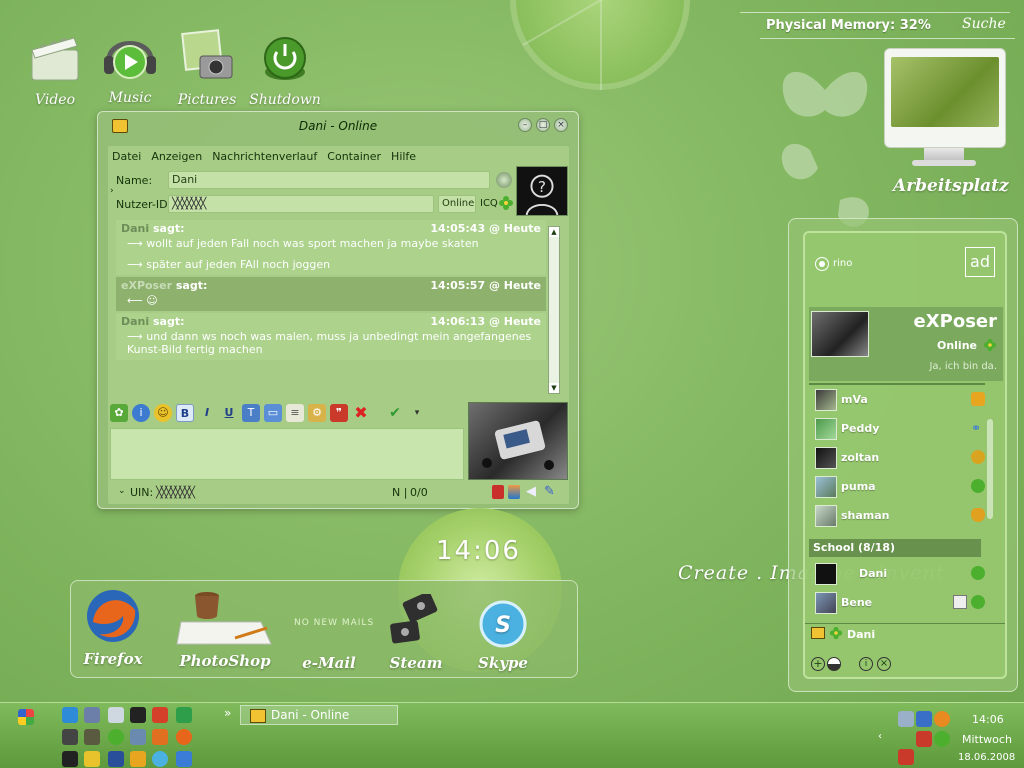 The height and width of the screenshot is (768, 1024). I want to click on quicklaunch-overflow-chevron-icon: », so click(227, 713).